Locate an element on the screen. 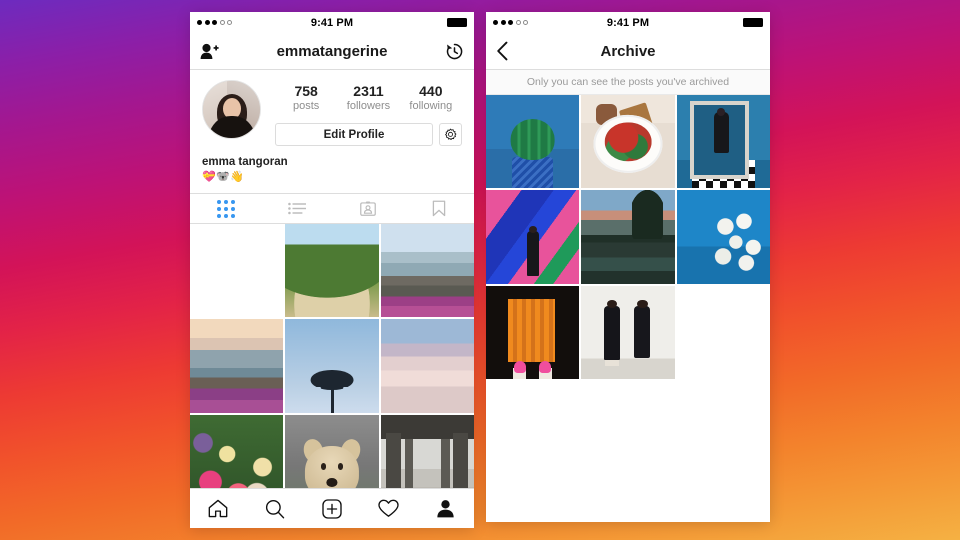 This screenshot has height=540, width=960. tabbar-home is located at coordinates (218, 508).